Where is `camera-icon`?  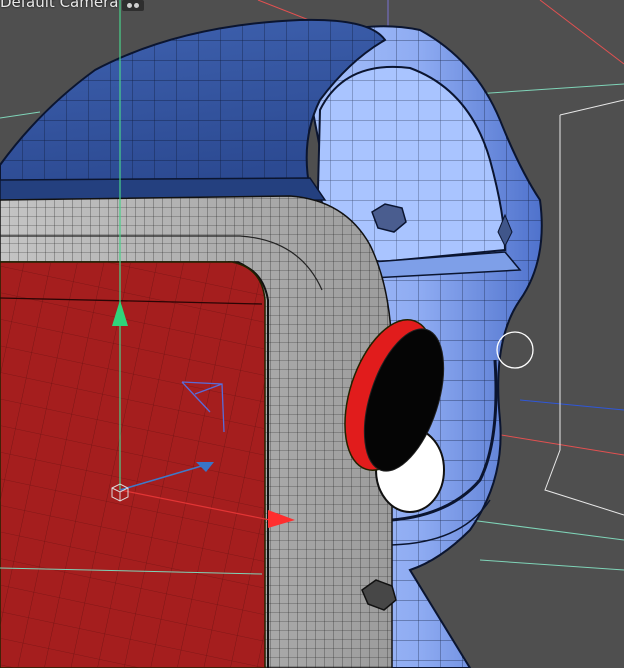
camera-icon is located at coordinates (133, 5).